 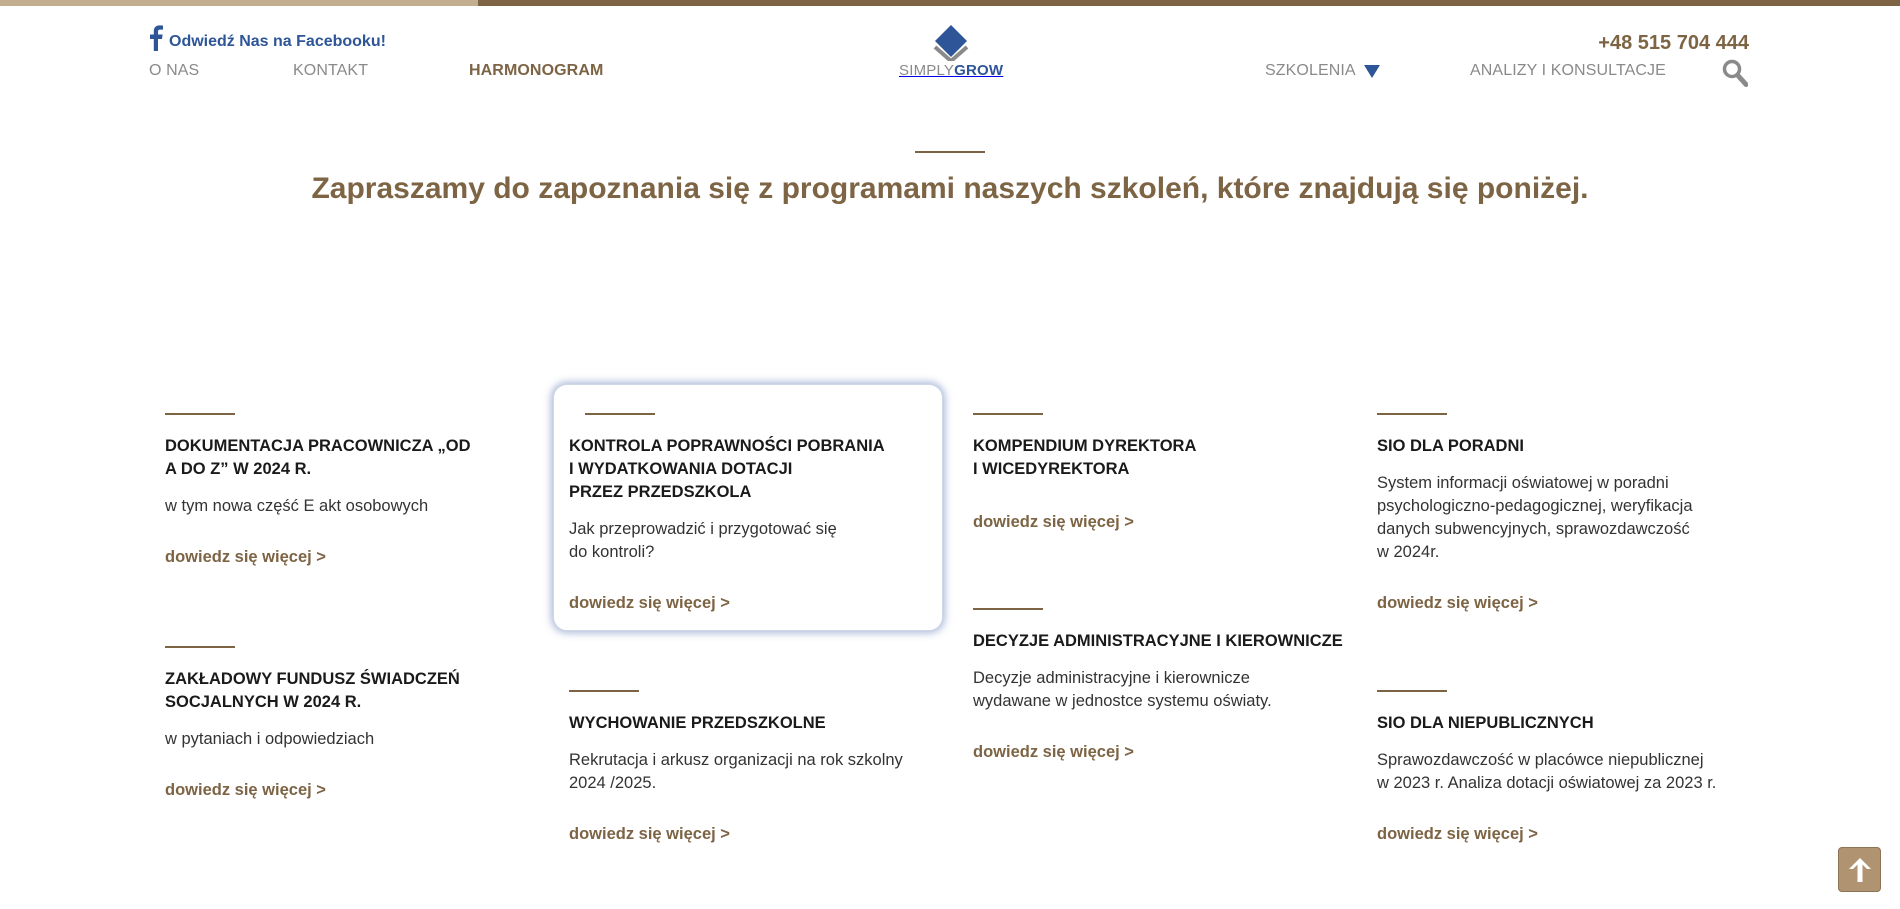 I want to click on nav-o-nas: O NAS, so click(x=174, y=71).